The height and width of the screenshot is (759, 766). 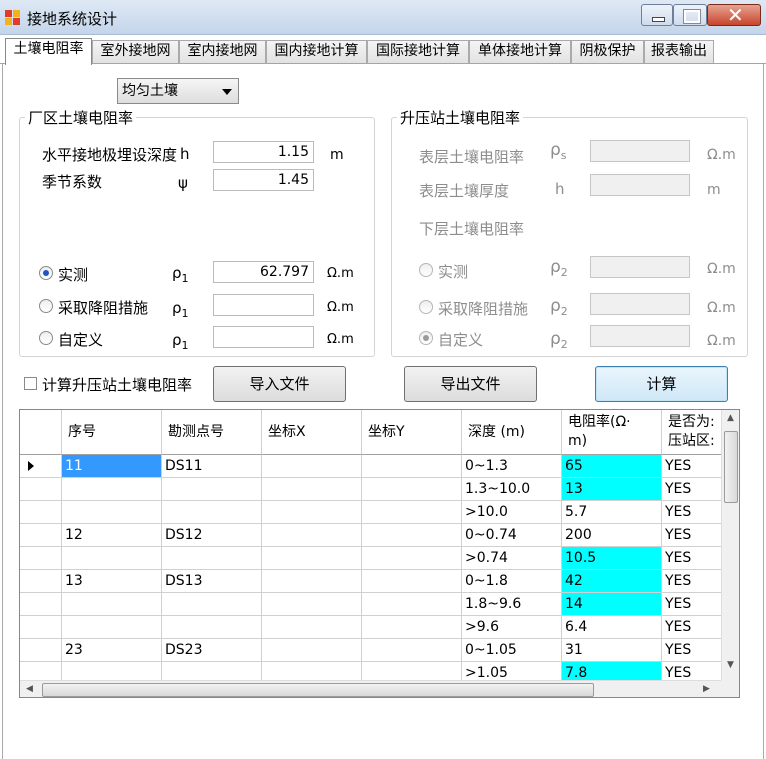 What do you see at coordinates (512, 432) in the screenshot?
I see `header-depth: 深度 (m)` at bounding box center [512, 432].